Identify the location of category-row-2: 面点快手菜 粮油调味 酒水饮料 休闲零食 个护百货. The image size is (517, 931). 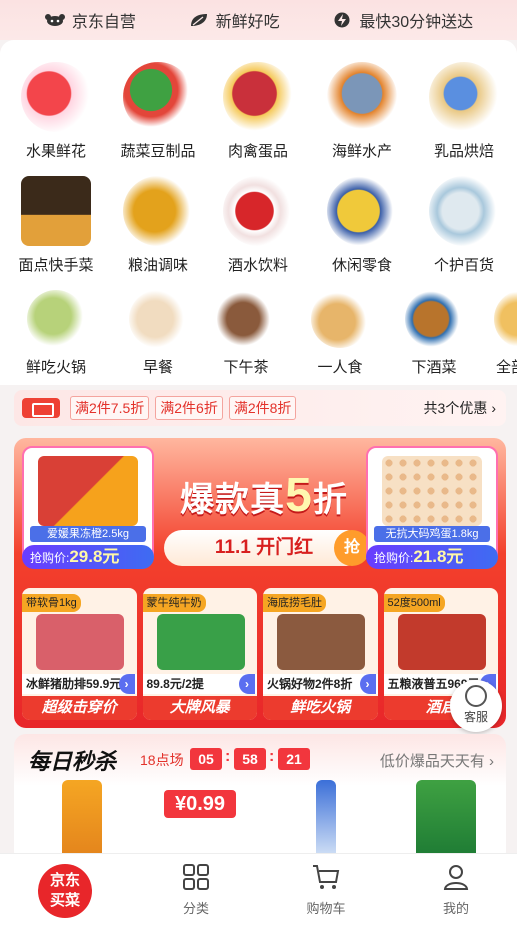
(258, 231).